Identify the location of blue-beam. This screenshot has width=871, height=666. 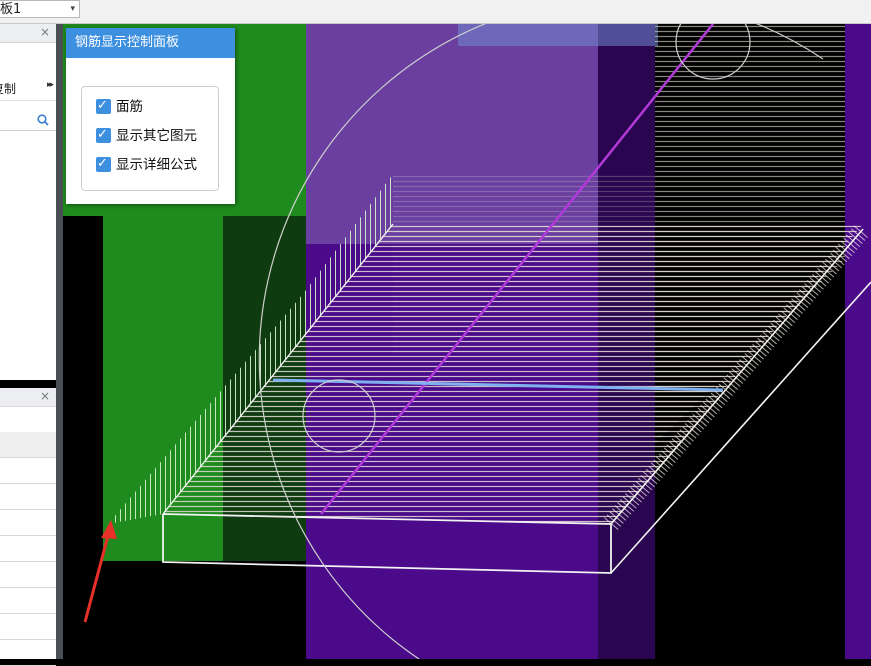
(558, 35).